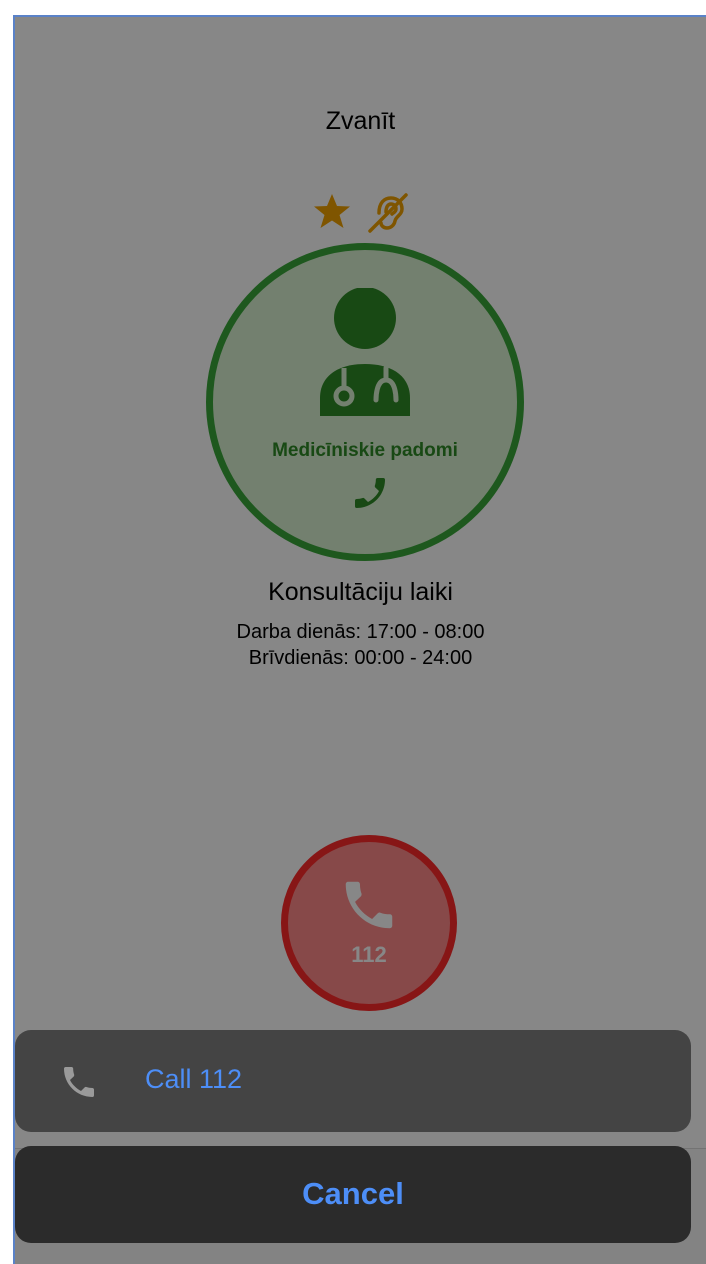  I want to click on cancel-label: Cancel, so click(353, 1193).